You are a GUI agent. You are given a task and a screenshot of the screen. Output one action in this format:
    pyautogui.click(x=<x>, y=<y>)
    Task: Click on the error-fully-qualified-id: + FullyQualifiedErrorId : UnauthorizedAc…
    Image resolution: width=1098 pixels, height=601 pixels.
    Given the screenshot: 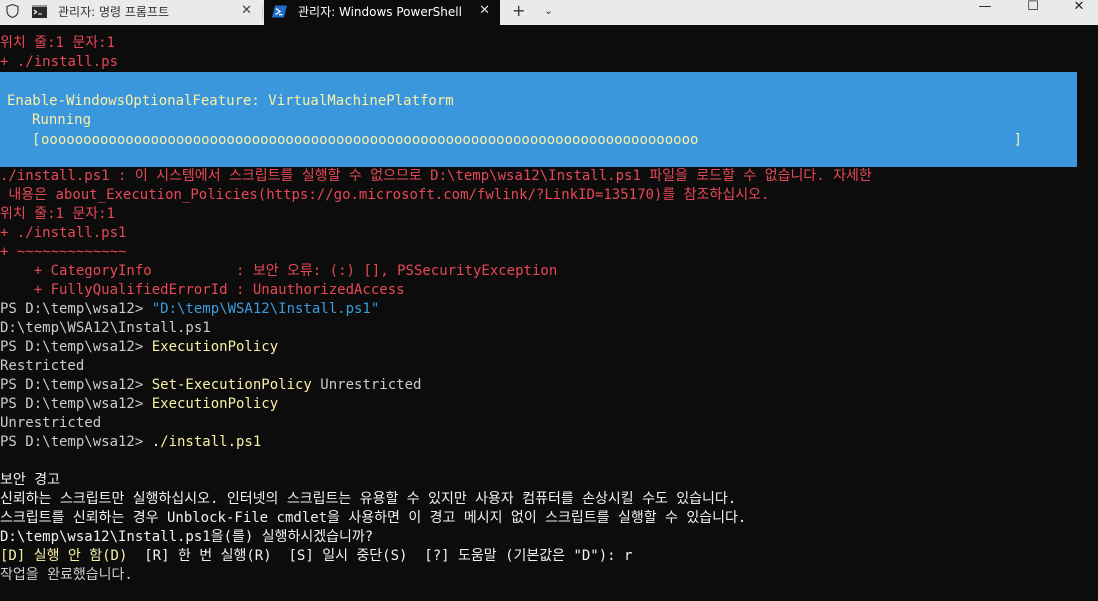 What is the action you would take?
    pyautogui.click(x=202, y=290)
    